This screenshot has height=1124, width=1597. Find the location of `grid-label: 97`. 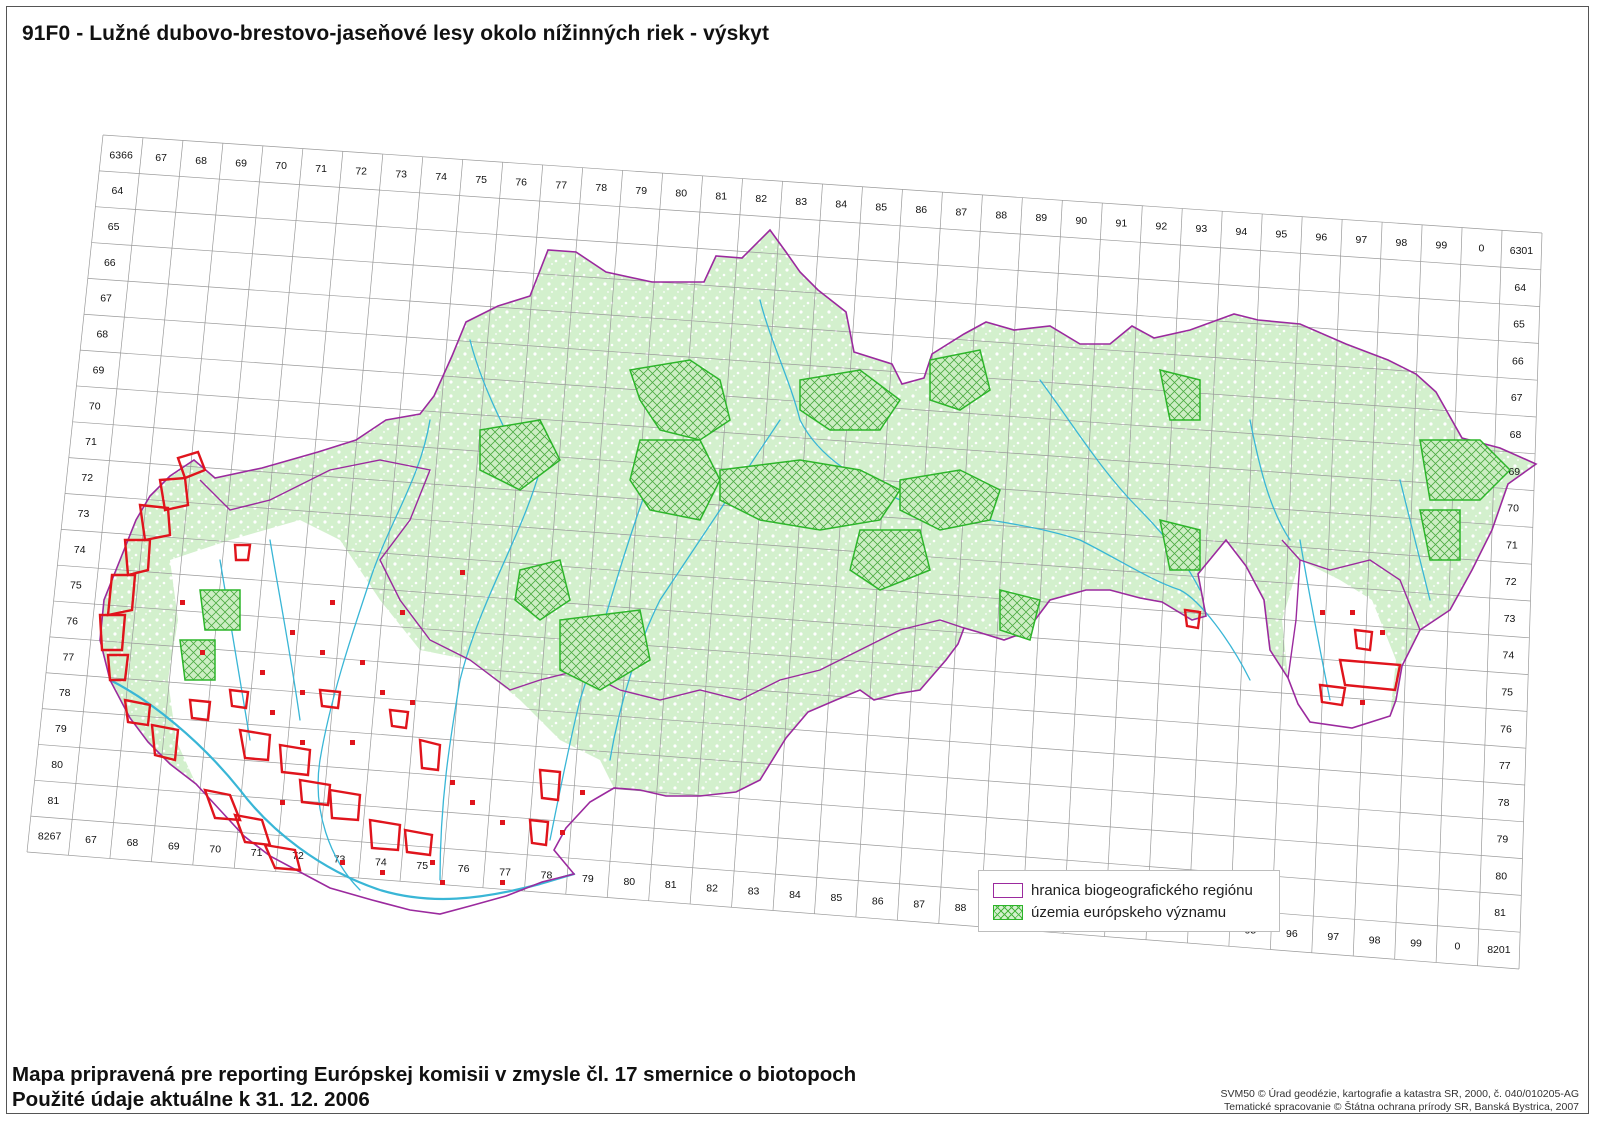

grid-label: 97 is located at coordinates (1362, 240).